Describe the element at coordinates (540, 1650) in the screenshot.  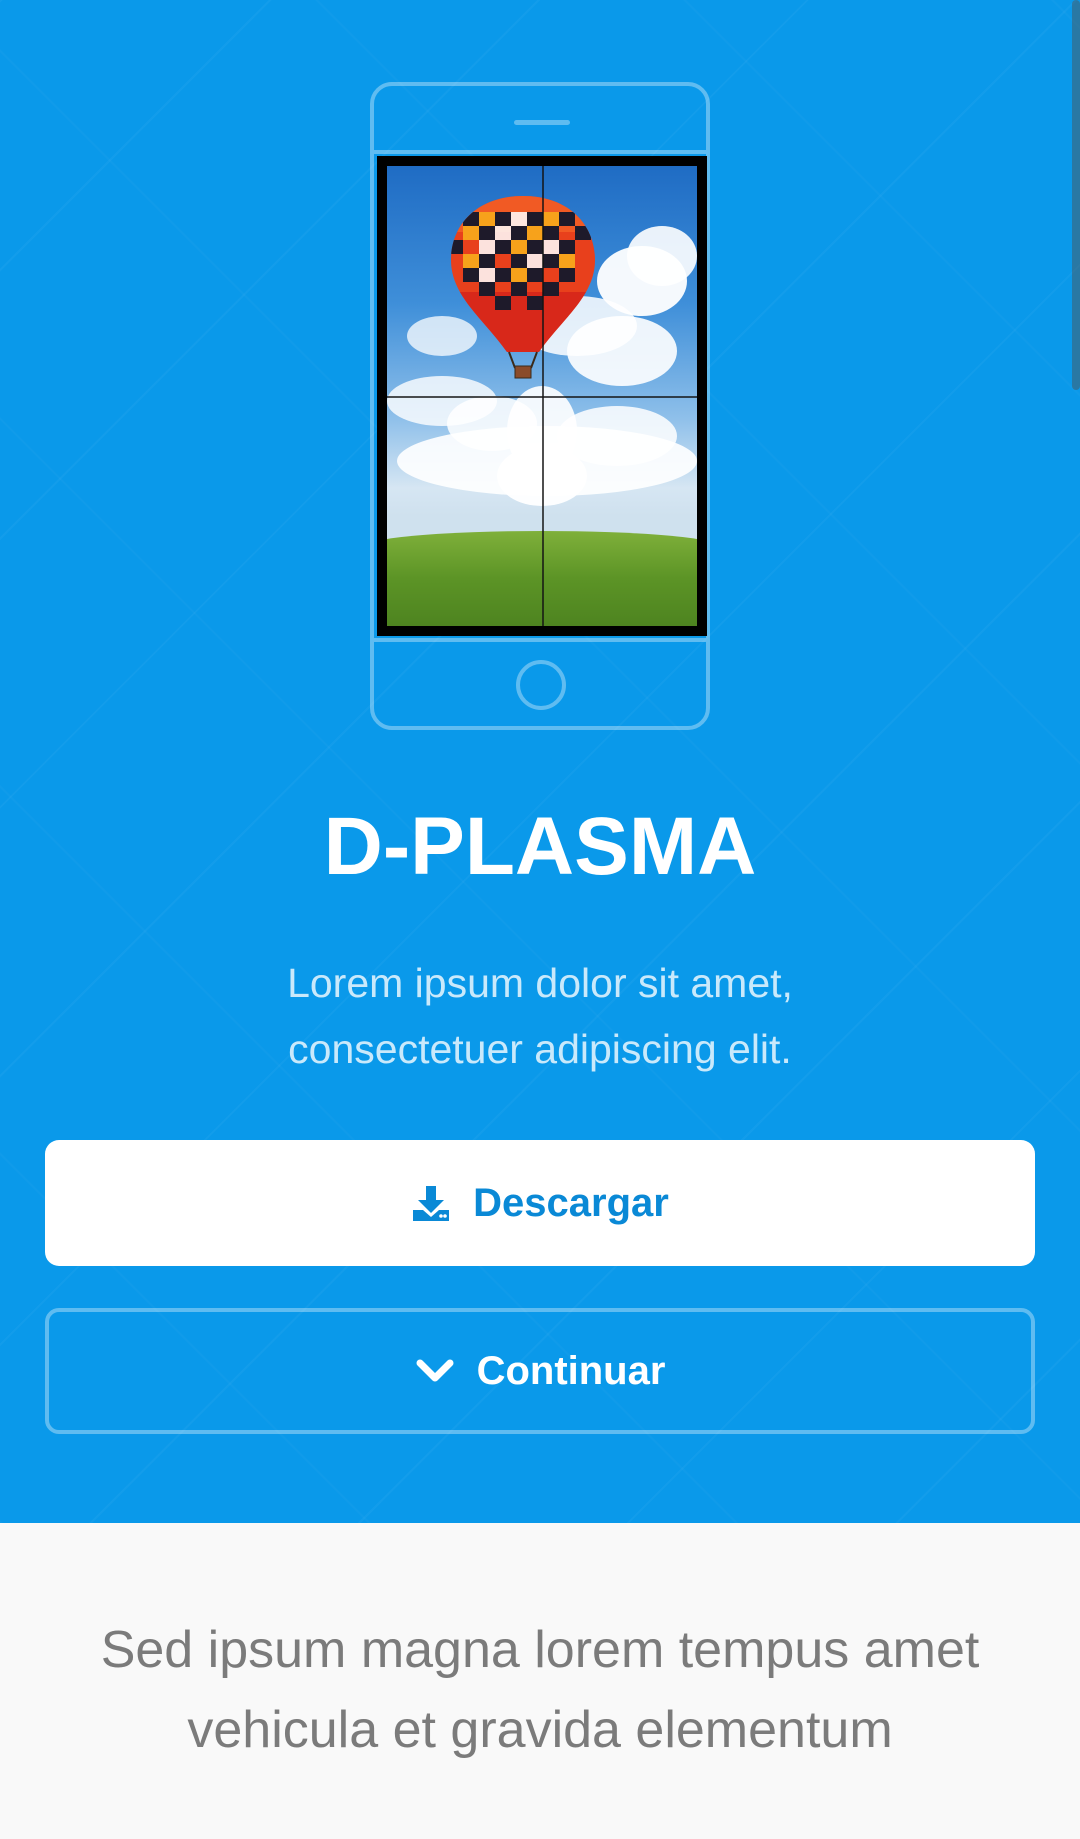
I see `intro-line-1: Sed ipsum magna lorem tempus amet` at that location.